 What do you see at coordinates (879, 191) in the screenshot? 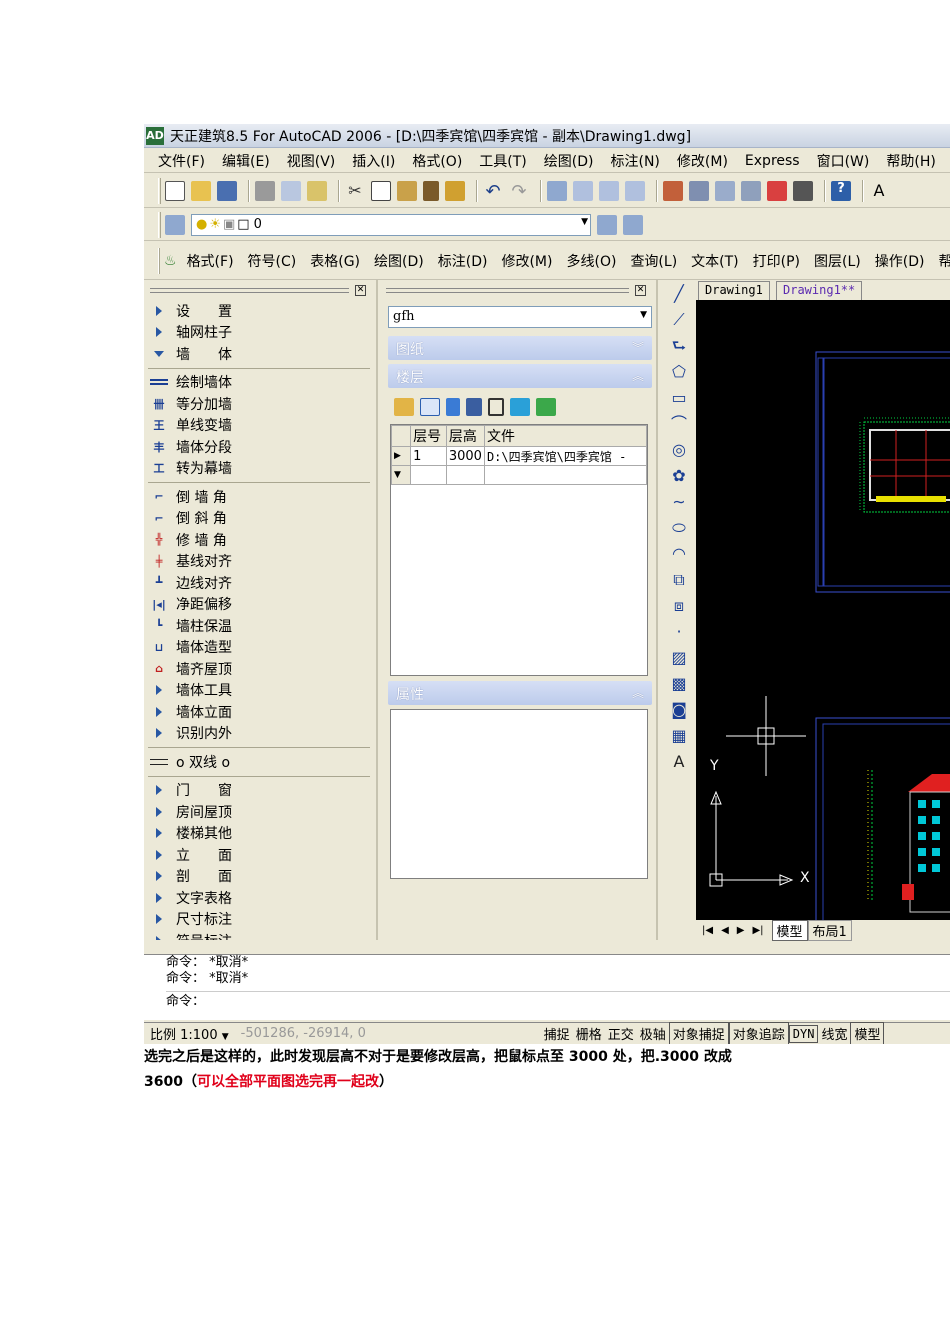
I see `text-style-icon: A` at bounding box center [879, 191].